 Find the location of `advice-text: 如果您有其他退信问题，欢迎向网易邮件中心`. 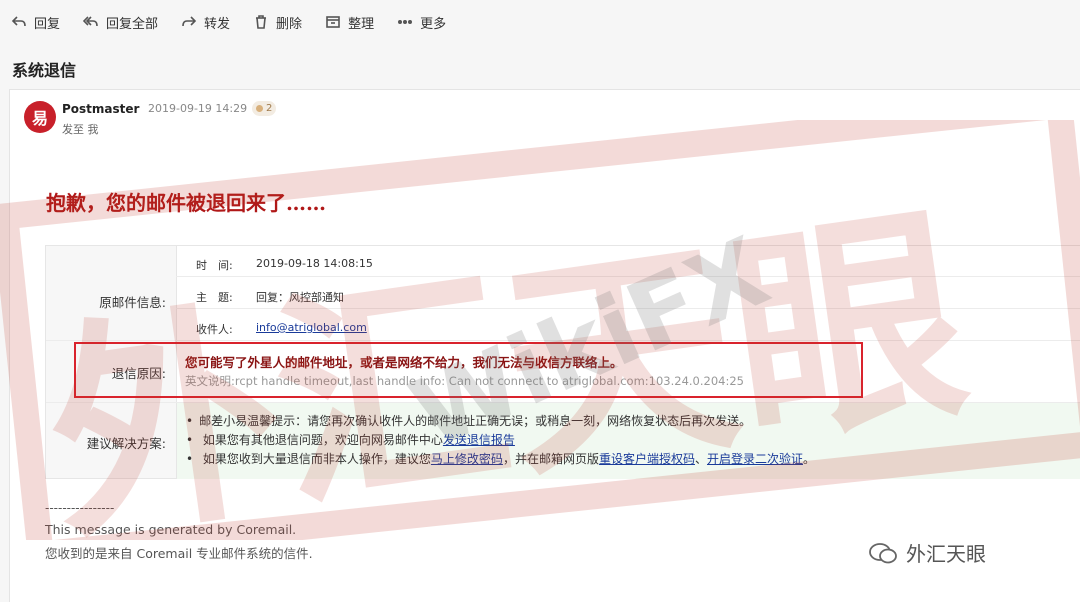

advice-text: 如果您有其他退信问题，欢迎向网易邮件中心 is located at coordinates (322, 440).